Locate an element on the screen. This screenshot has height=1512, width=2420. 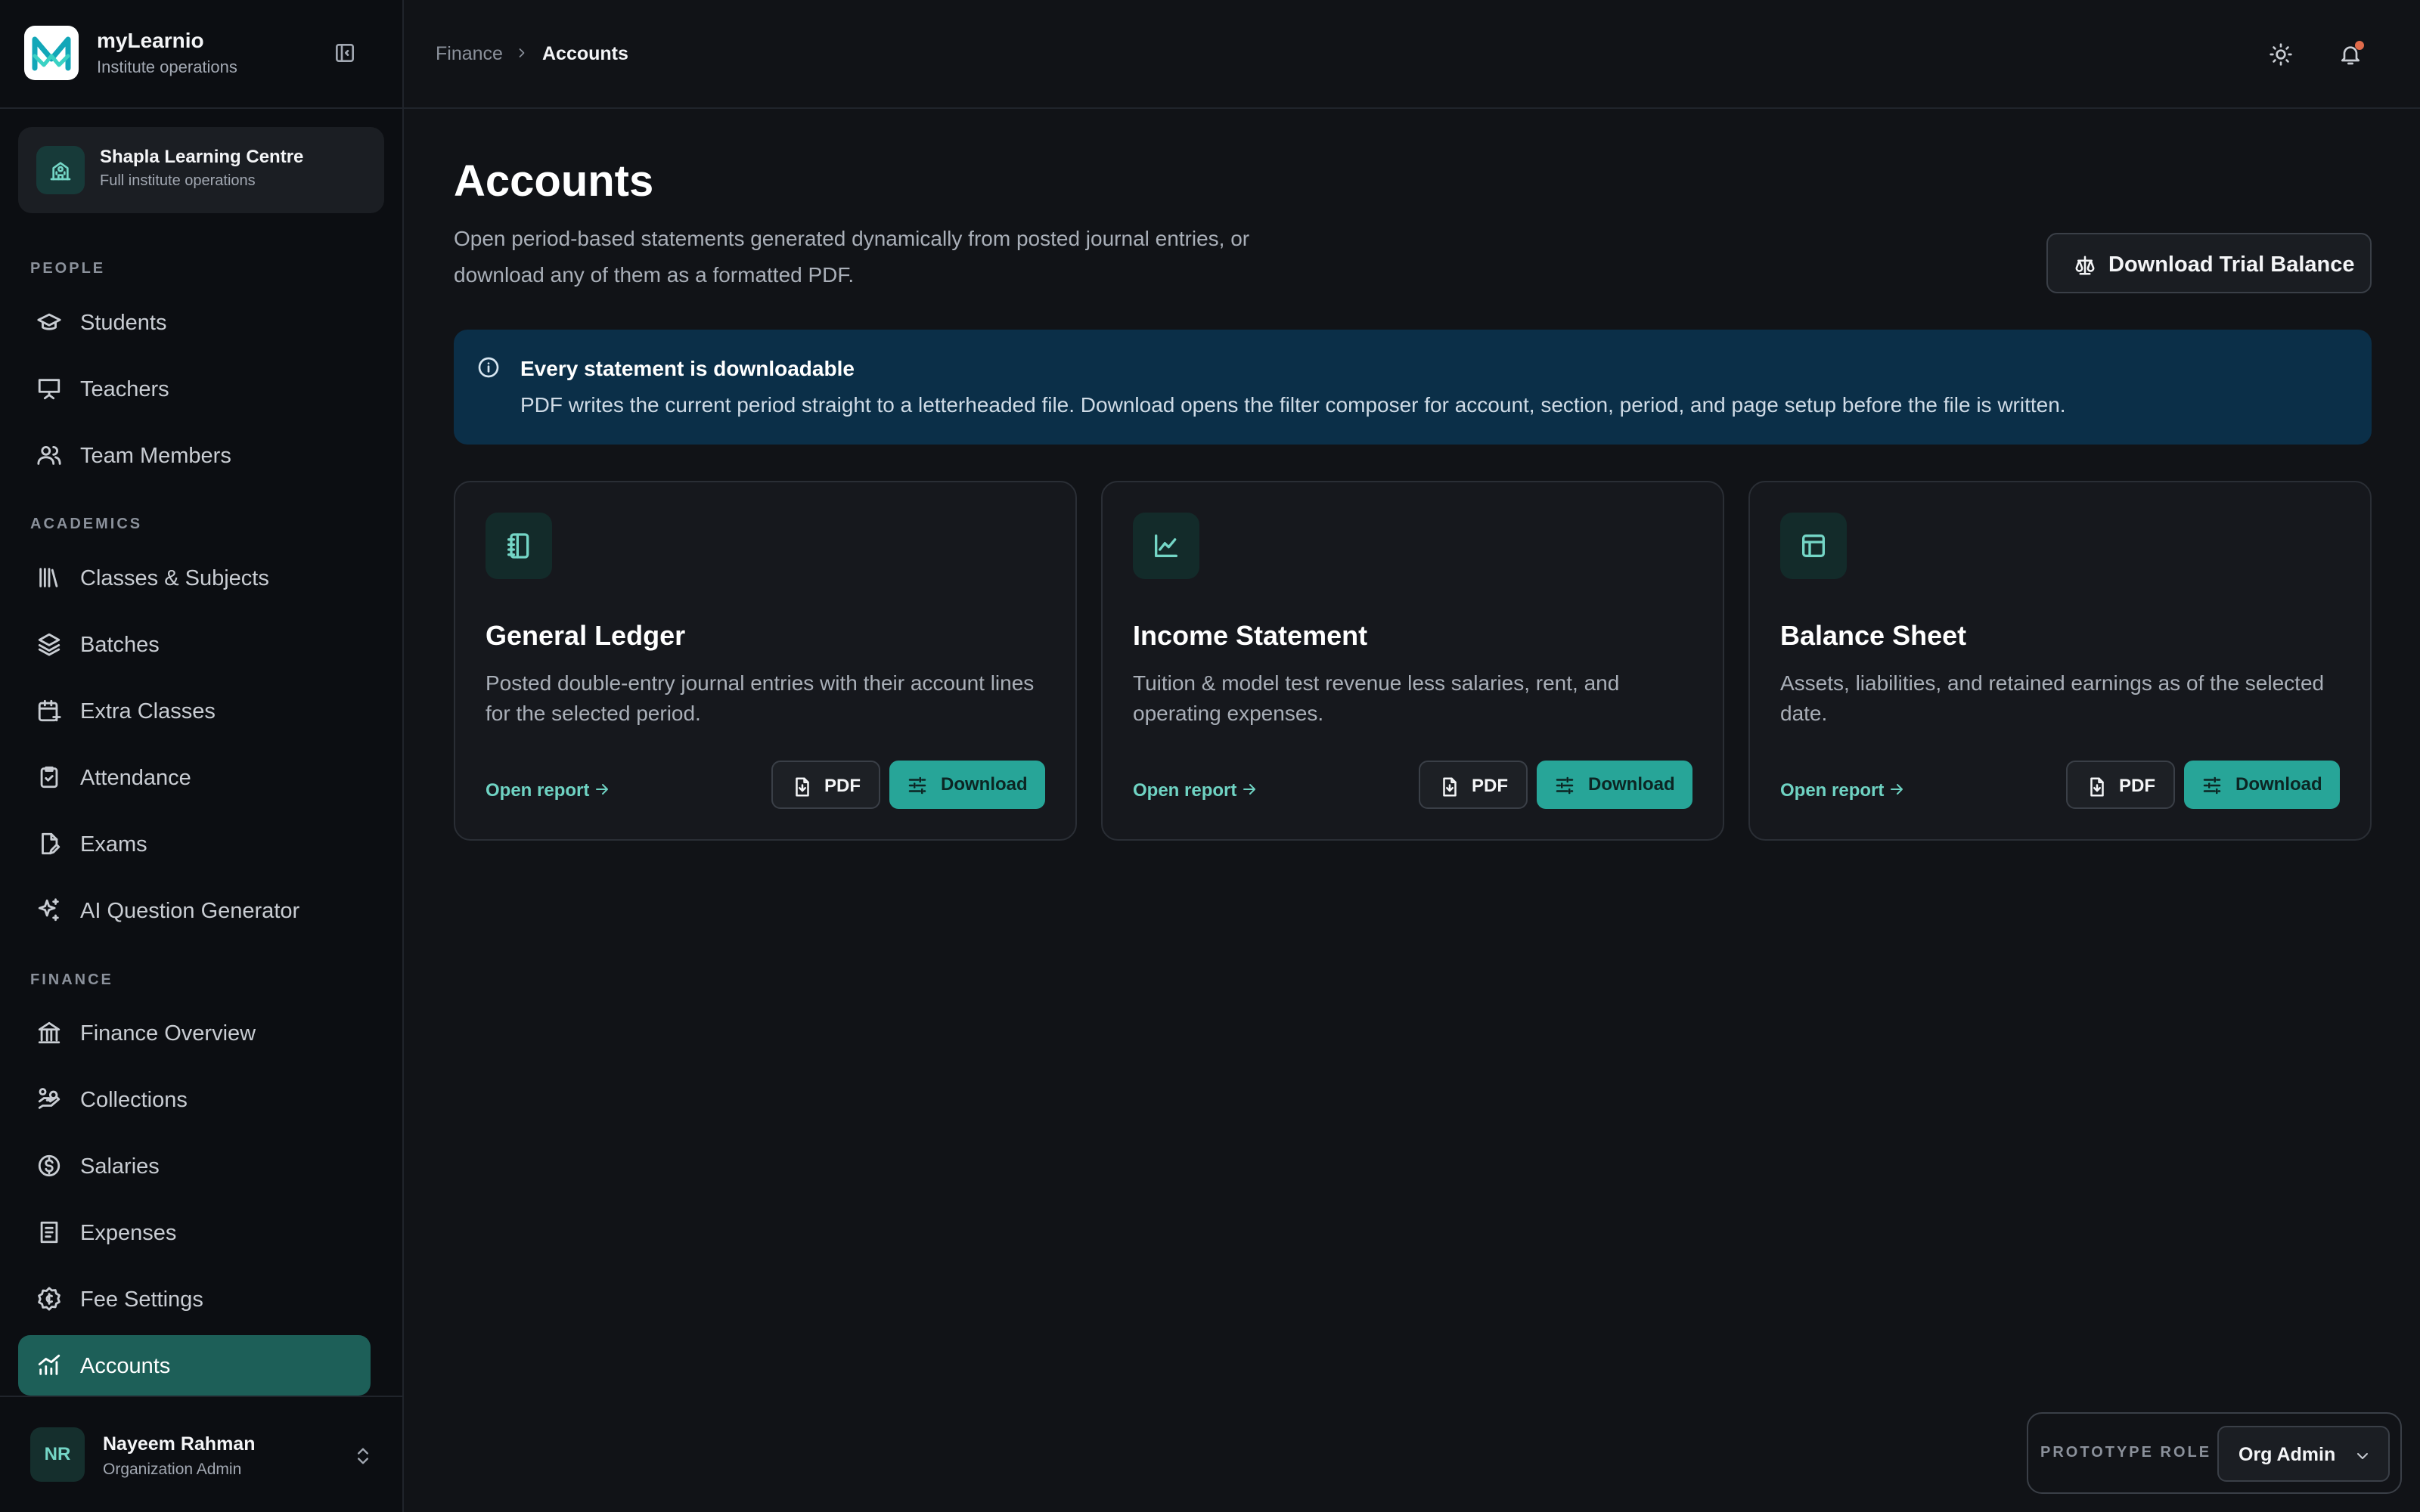
sidebar-item-label: Salaries is located at coordinates (120, 1167).